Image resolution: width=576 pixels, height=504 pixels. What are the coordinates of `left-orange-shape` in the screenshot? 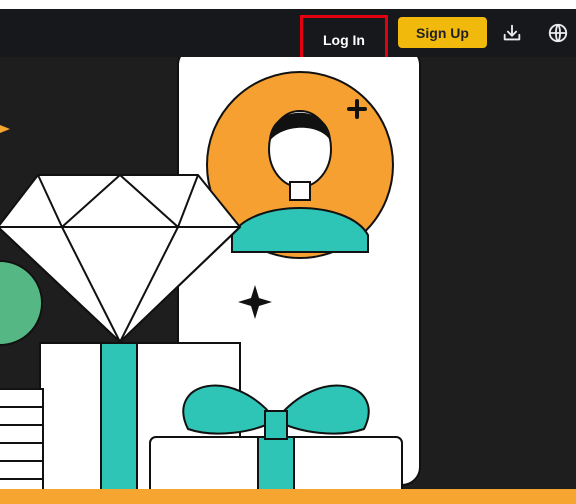 It's located at (5, 129).